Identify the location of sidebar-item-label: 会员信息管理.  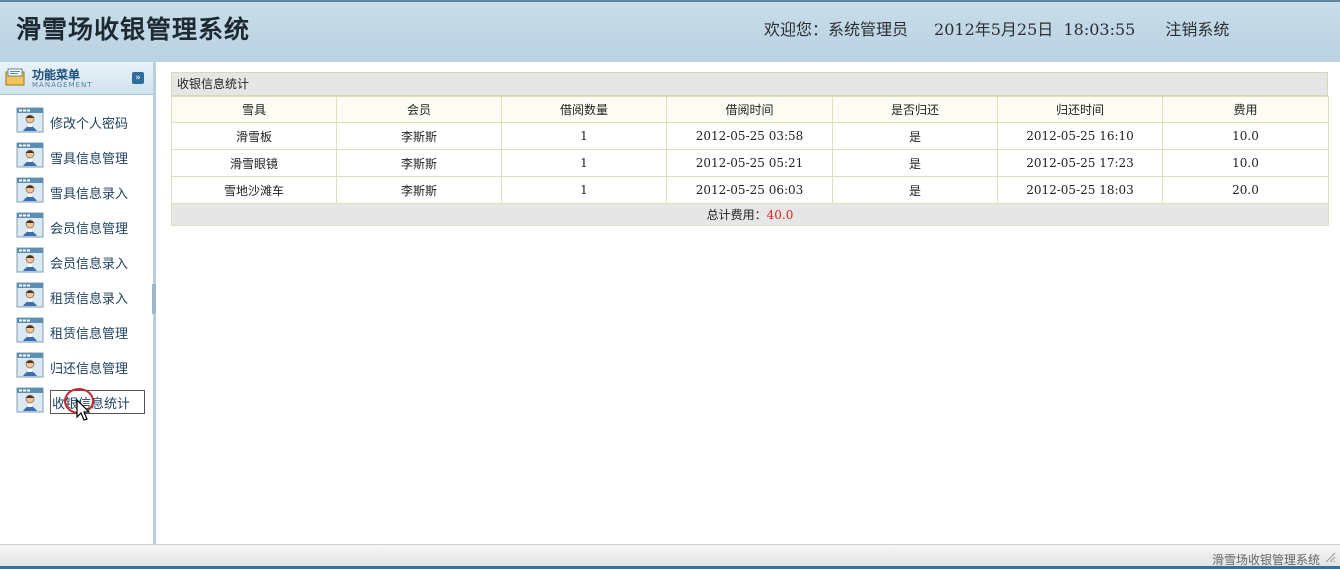
(89, 229).